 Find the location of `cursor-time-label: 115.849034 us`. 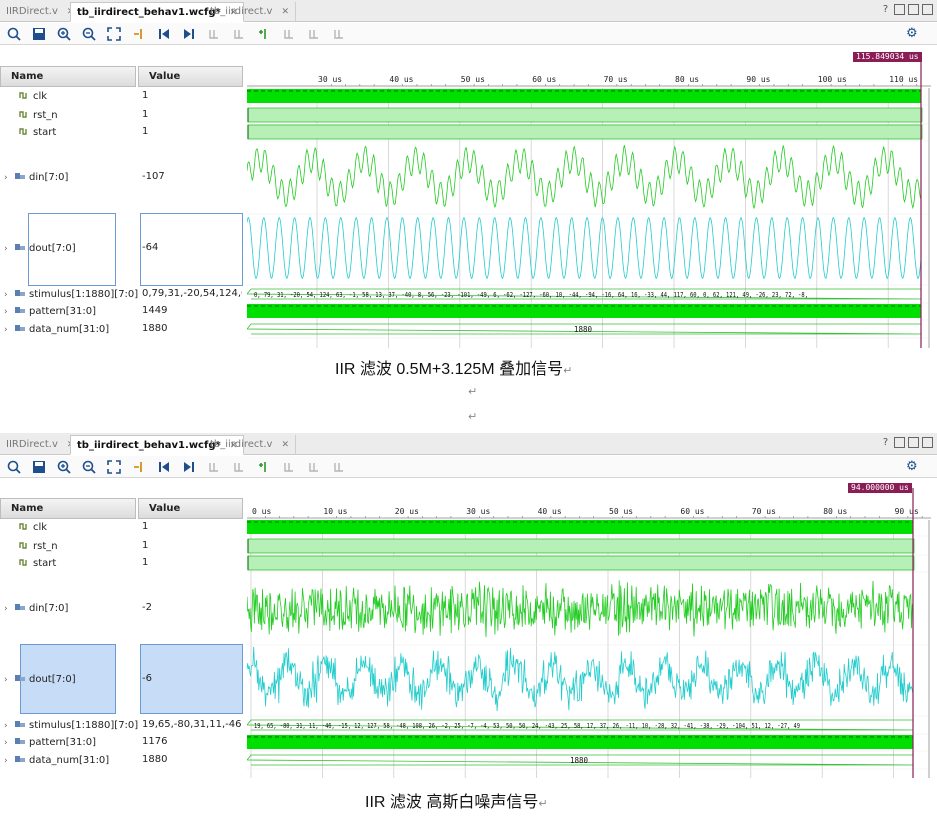

cursor-time-label: 115.849034 us is located at coordinates (887, 57).